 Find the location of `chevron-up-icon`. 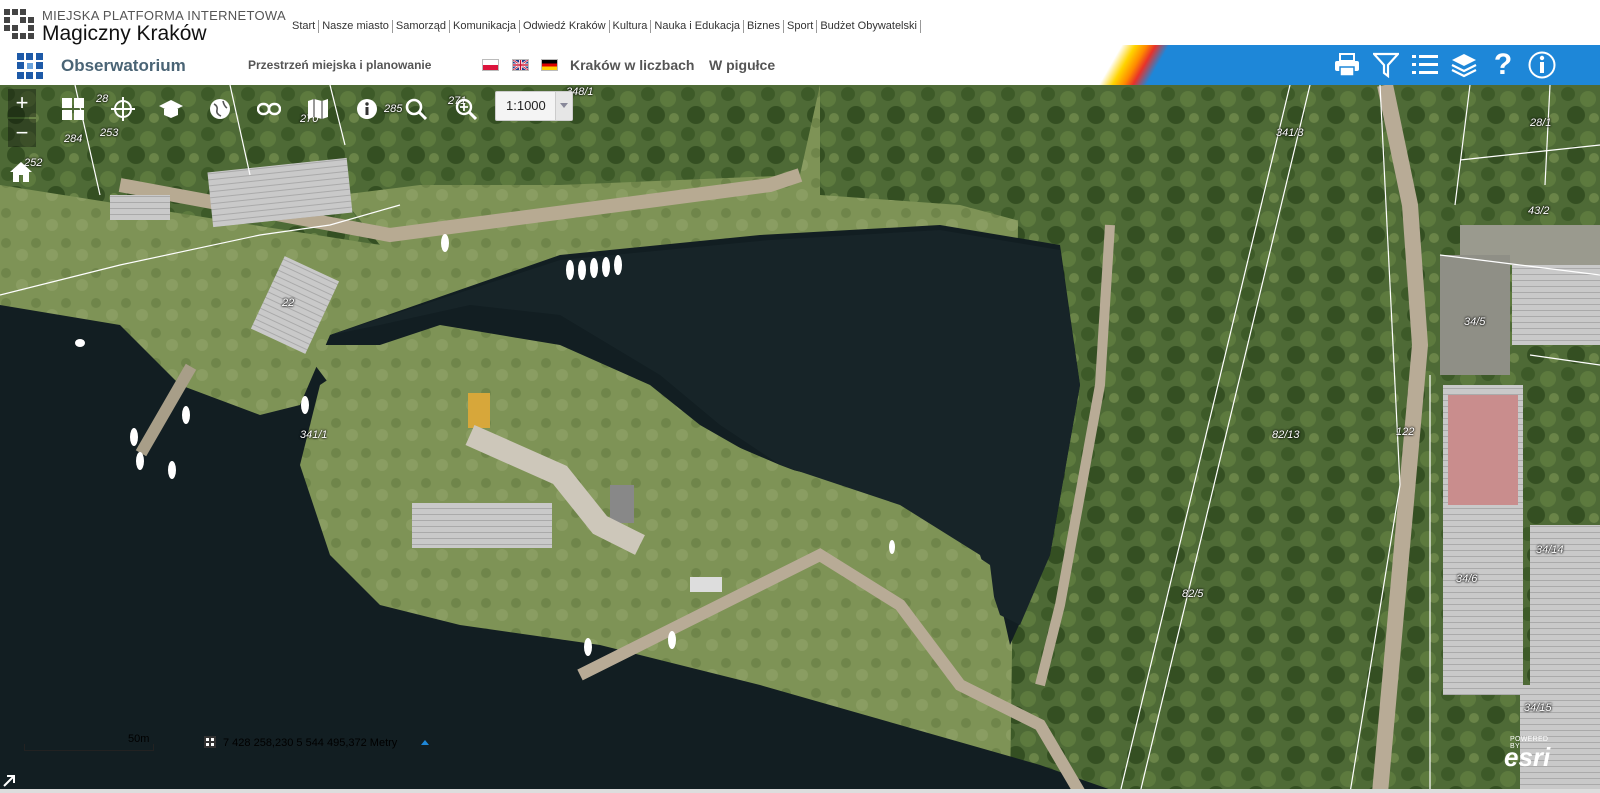

chevron-up-icon is located at coordinates (425, 742).